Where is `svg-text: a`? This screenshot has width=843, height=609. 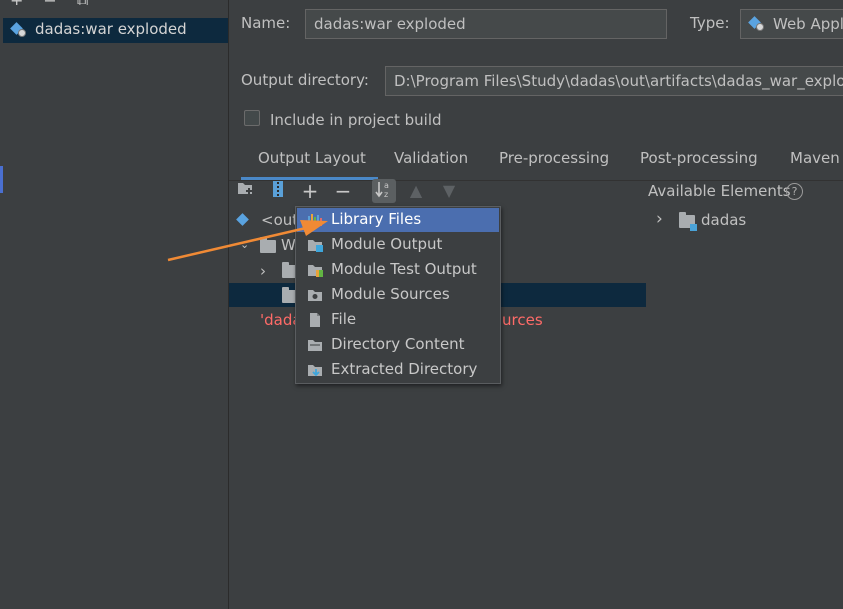 svg-text: a is located at coordinates (386, 185).